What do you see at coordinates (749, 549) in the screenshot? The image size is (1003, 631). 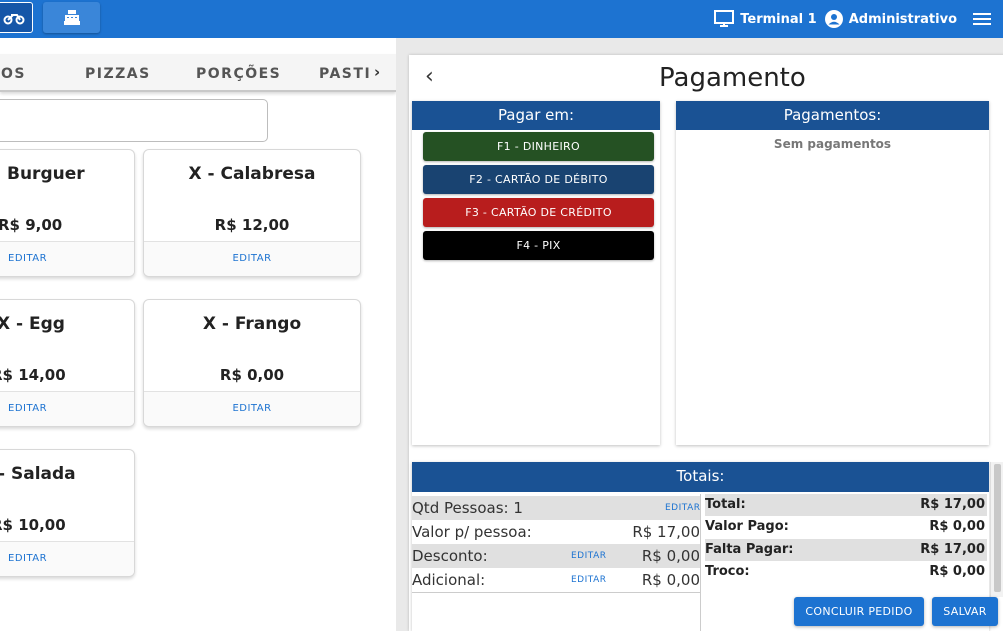 I see `remaining-label: Falta Pagar:` at bounding box center [749, 549].